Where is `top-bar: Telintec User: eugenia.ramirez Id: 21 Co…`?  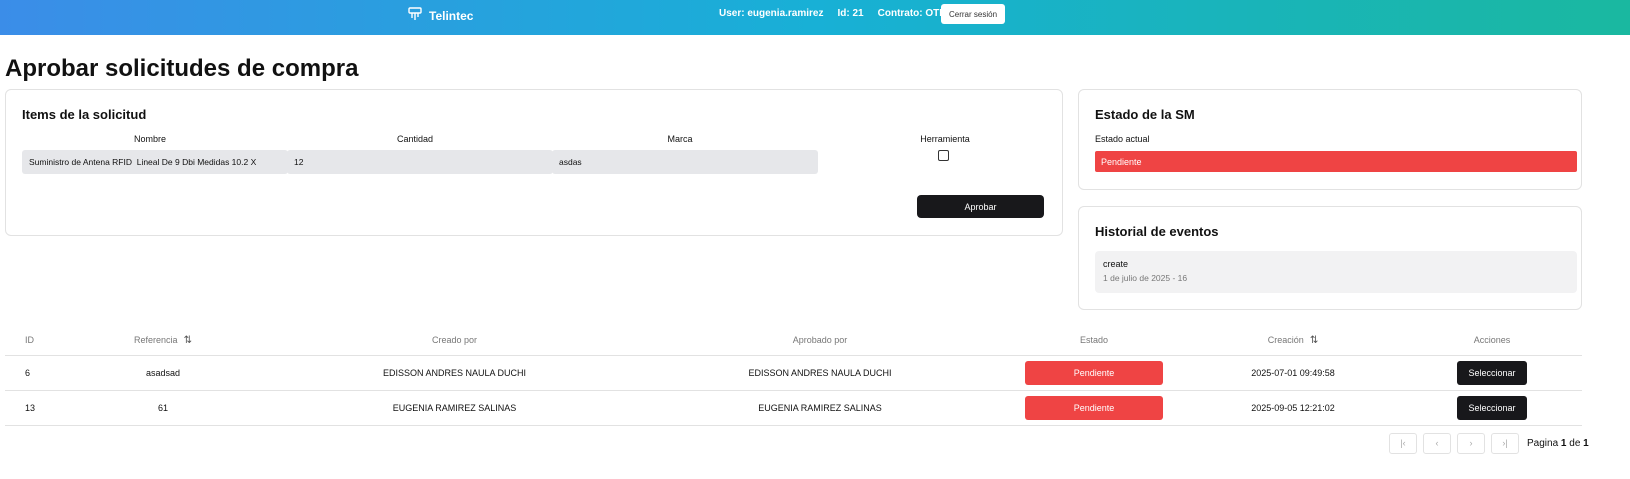
top-bar: Telintec User: eugenia.ramirez Id: 21 Co… is located at coordinates (815, 17).